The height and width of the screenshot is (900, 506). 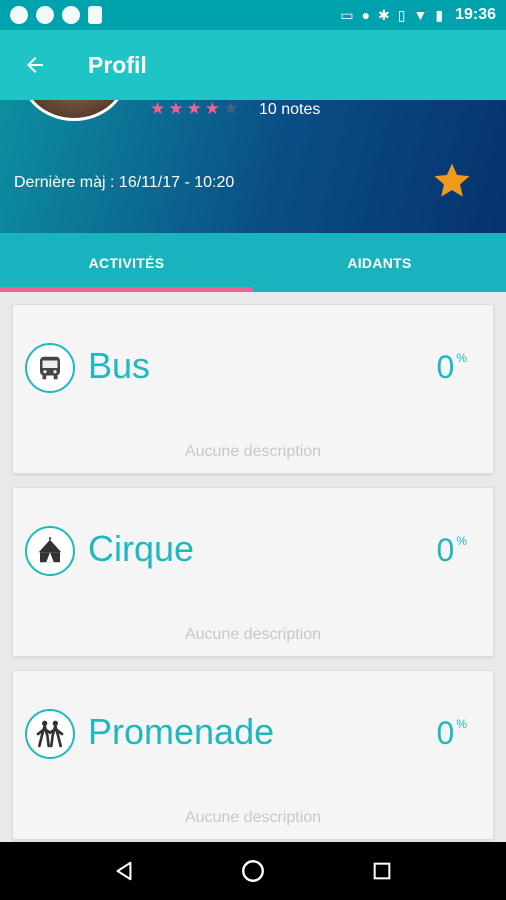 What do you see at coordinates (71, 15) in the screenshot?
I see `circle-app-icon` at bounding box center [71, 15].